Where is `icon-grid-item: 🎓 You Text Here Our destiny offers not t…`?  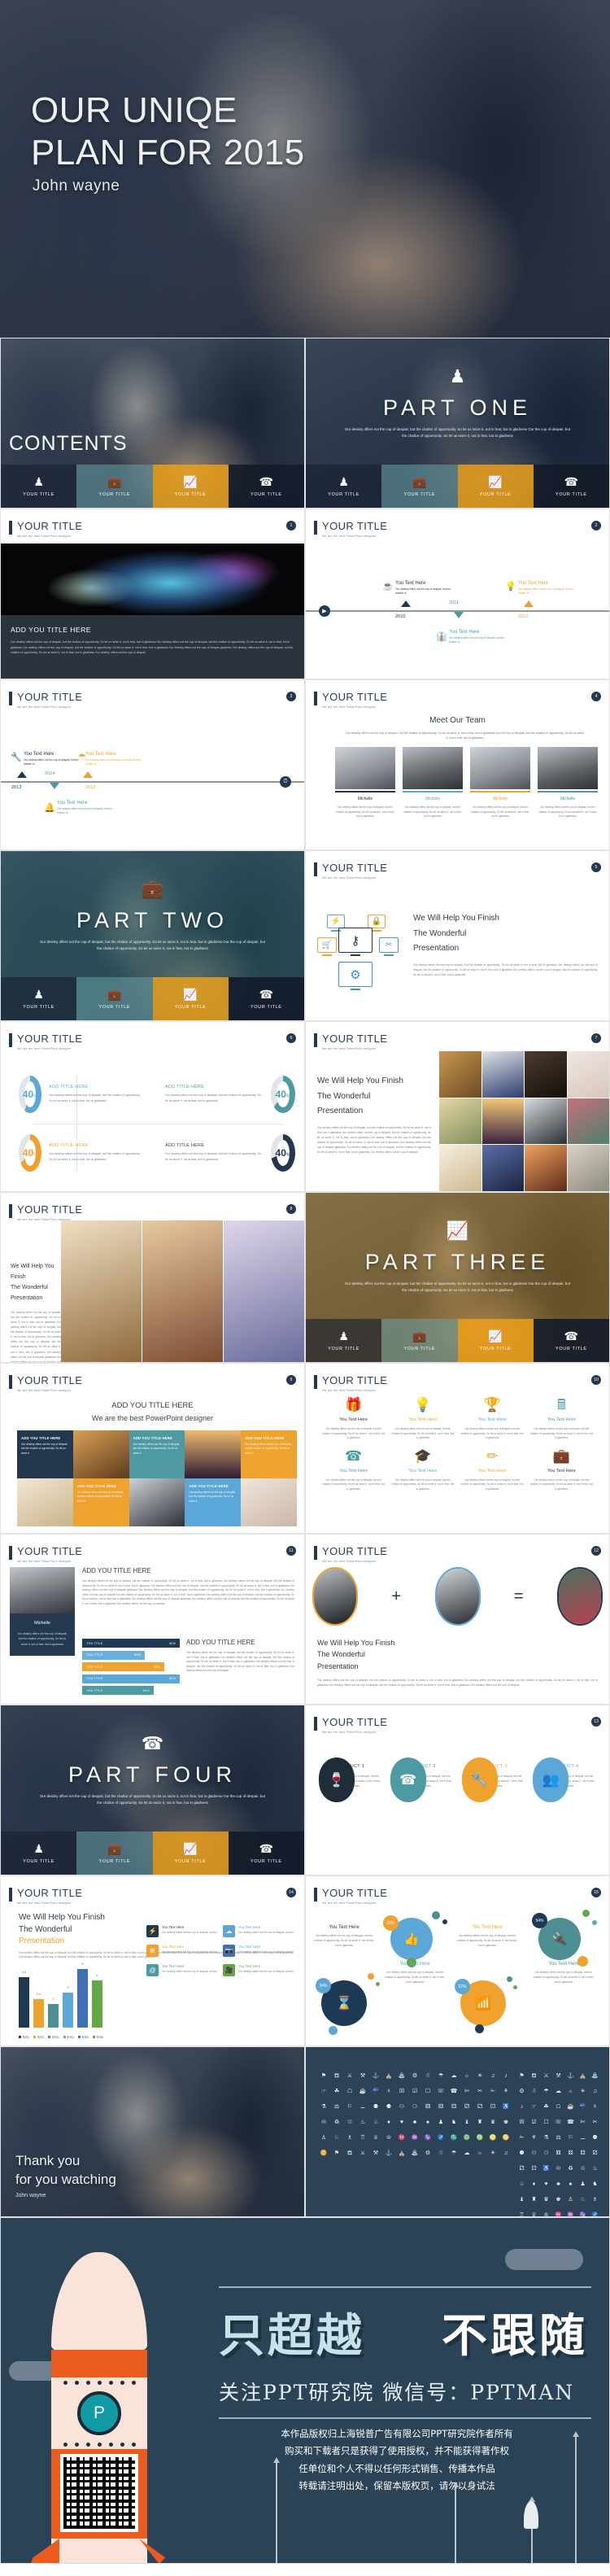 icon-grid-item: 🎓 You Text Here Our destiny offers not t… is located at coordinates (423, 1470).